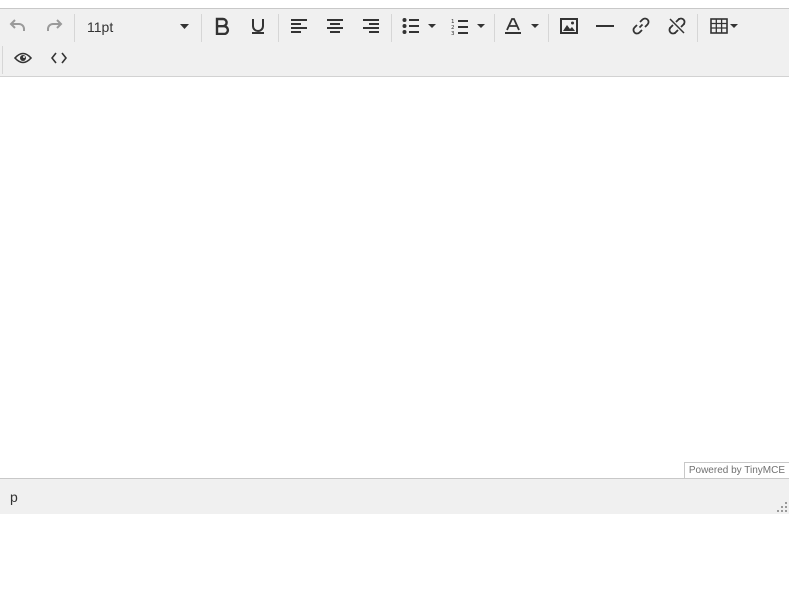  I want to click on horizontal-rule-button, so click(605, 26).